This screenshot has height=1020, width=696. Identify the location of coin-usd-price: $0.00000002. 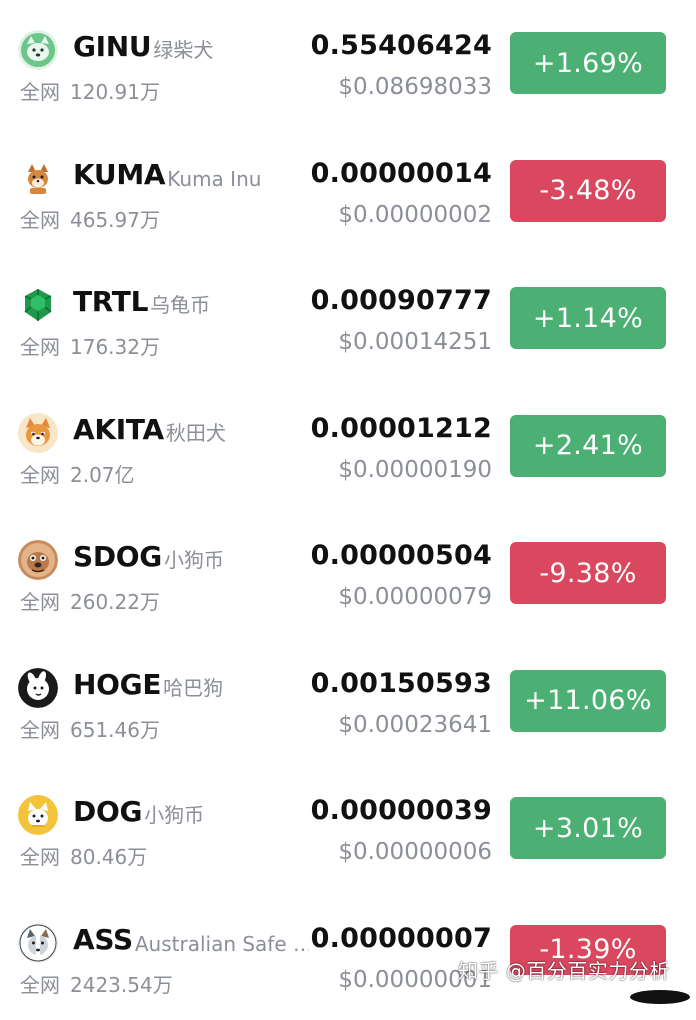
(415, 215).